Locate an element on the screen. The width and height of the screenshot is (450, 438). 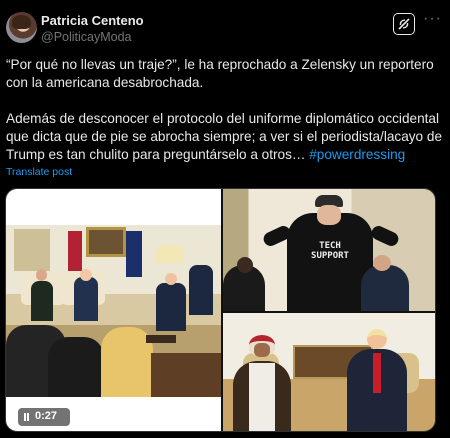
photo-tech-support: TECH SUPPORT is located at coordinates (329, 250).